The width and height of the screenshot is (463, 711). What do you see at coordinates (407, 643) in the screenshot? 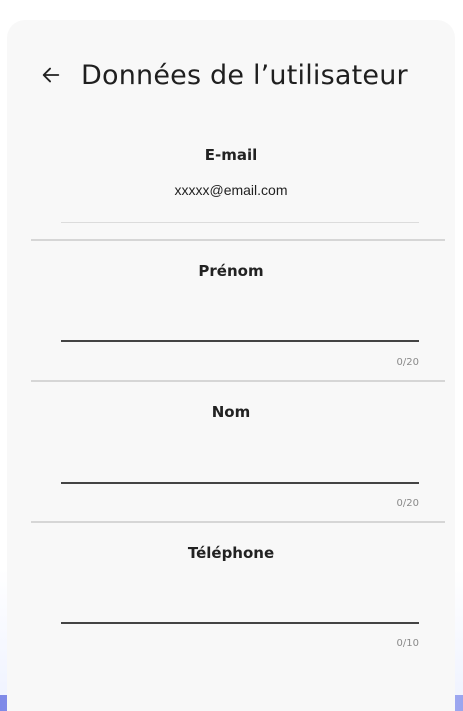
I see `phone-counter: 0/10` at bounding box center [407, 643].